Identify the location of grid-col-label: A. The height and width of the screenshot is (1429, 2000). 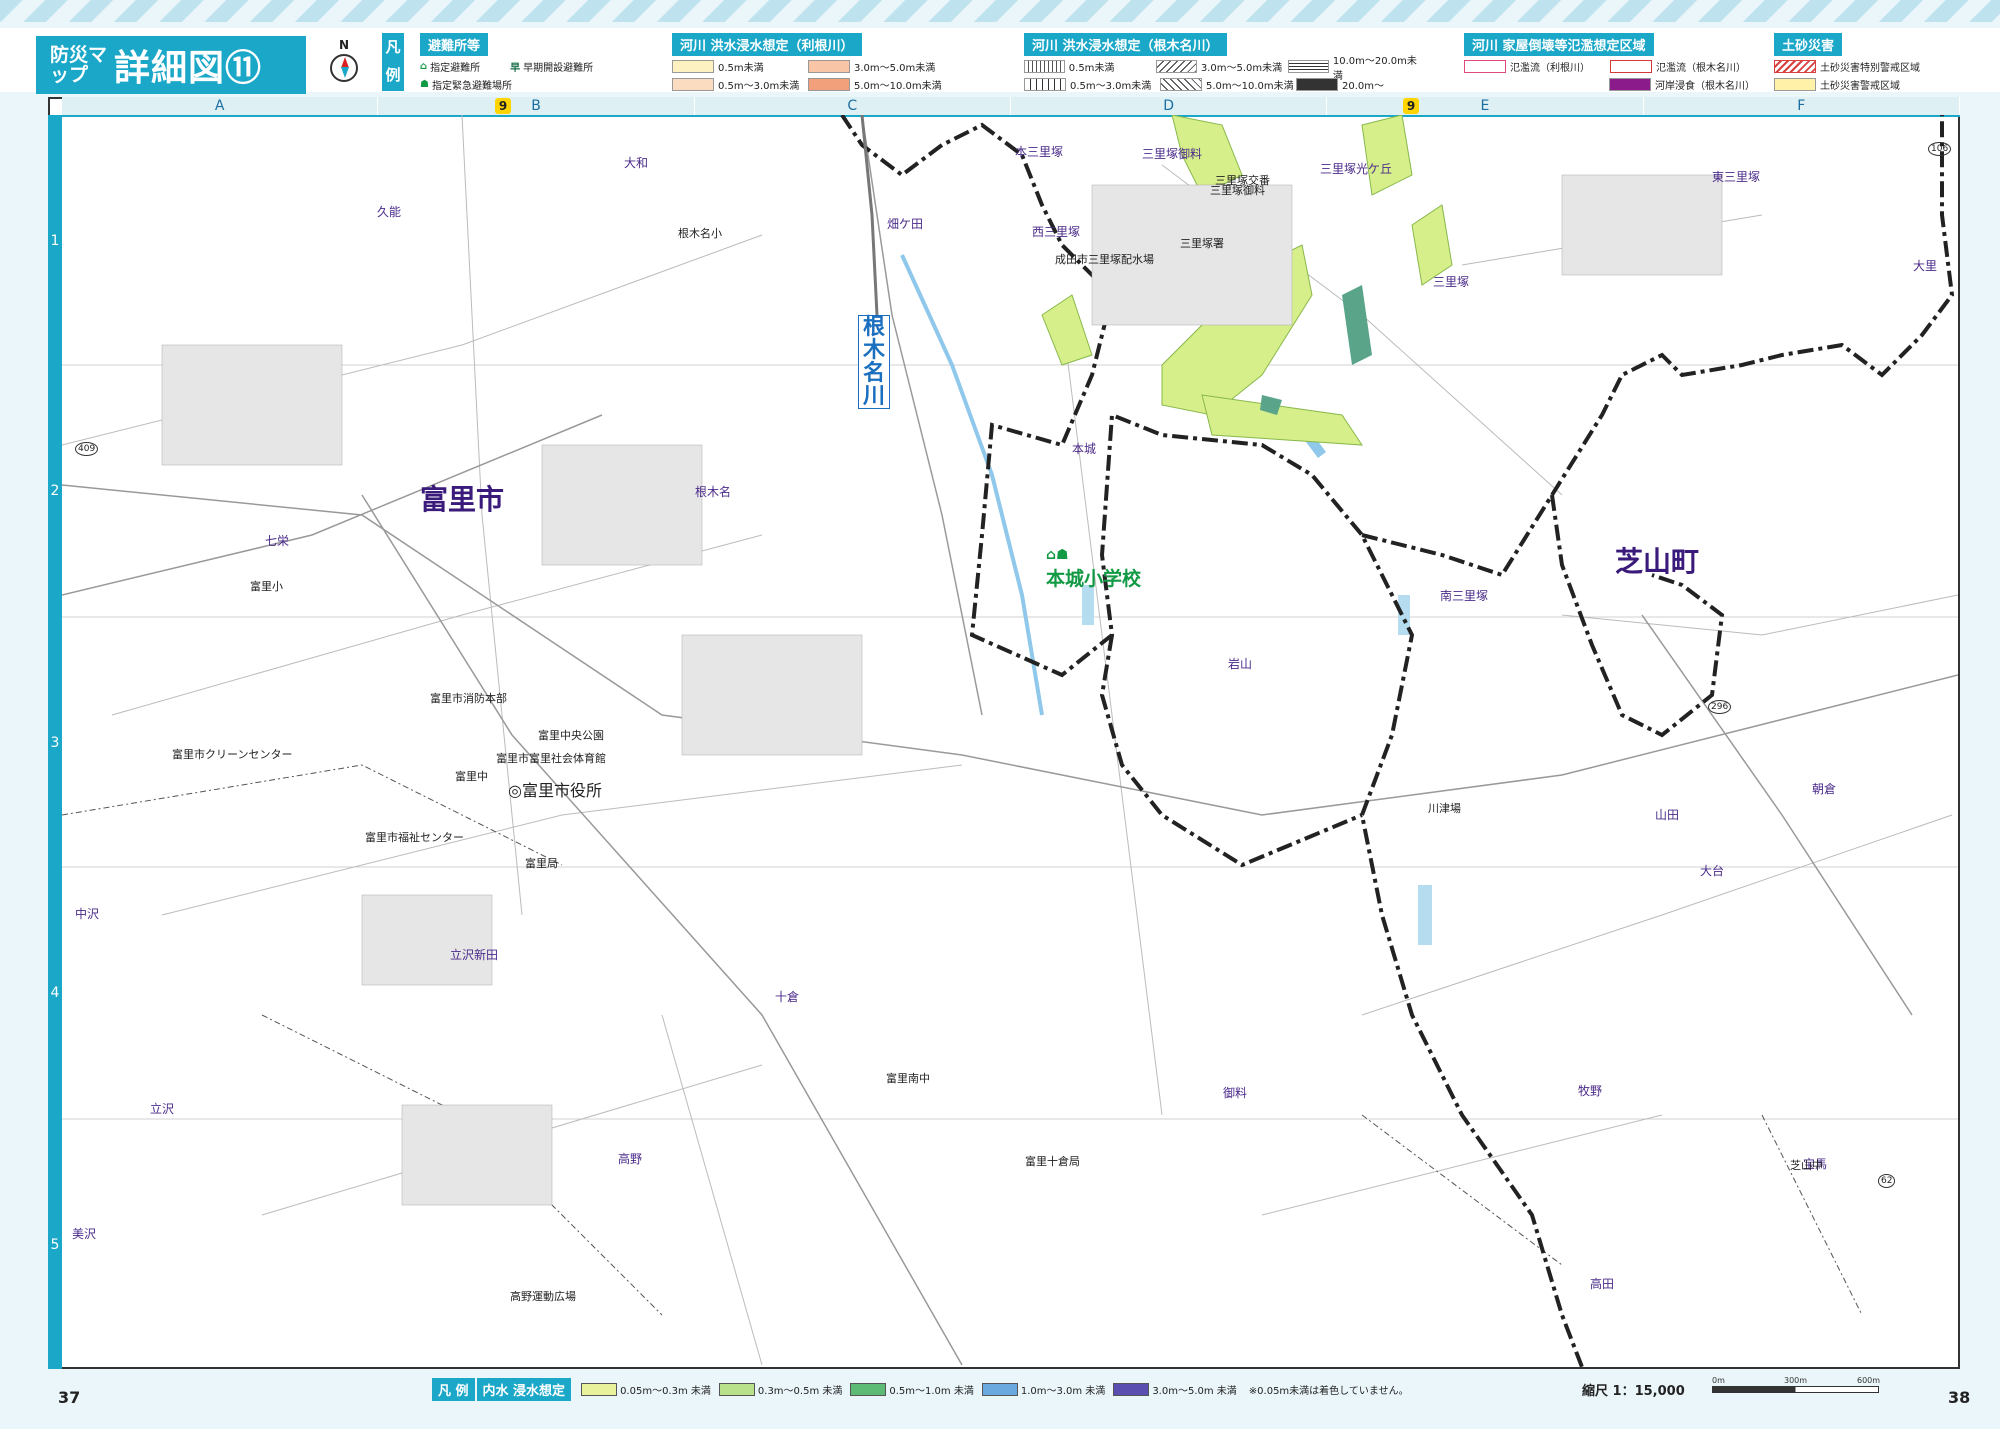
(220, 106).